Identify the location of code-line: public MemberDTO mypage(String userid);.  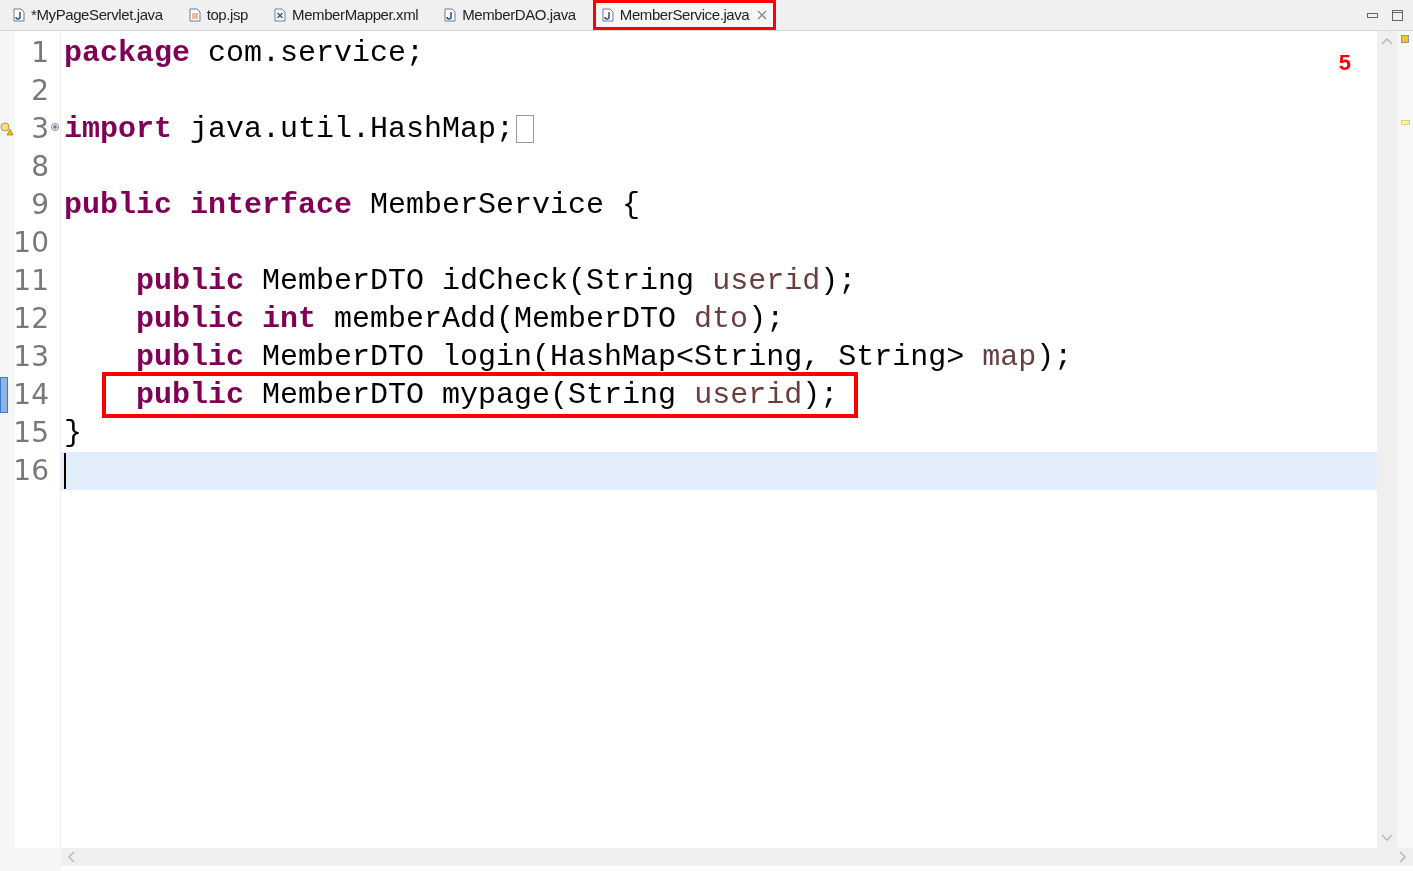
(451, 395).